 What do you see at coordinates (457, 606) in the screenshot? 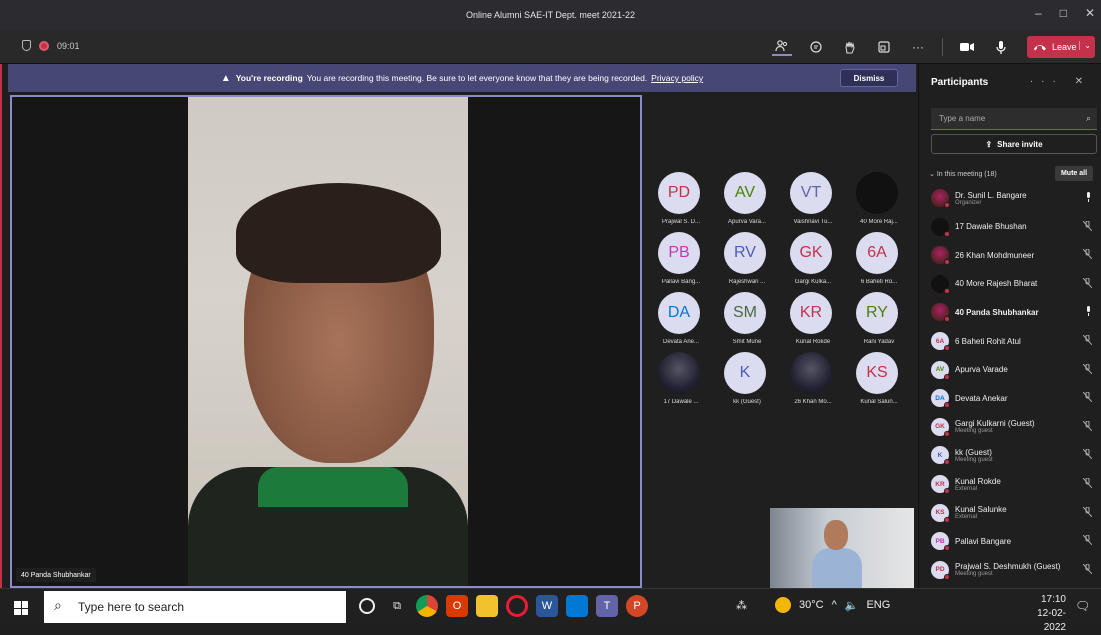
I see `office-icon: O` at bounding box center [457, 606].